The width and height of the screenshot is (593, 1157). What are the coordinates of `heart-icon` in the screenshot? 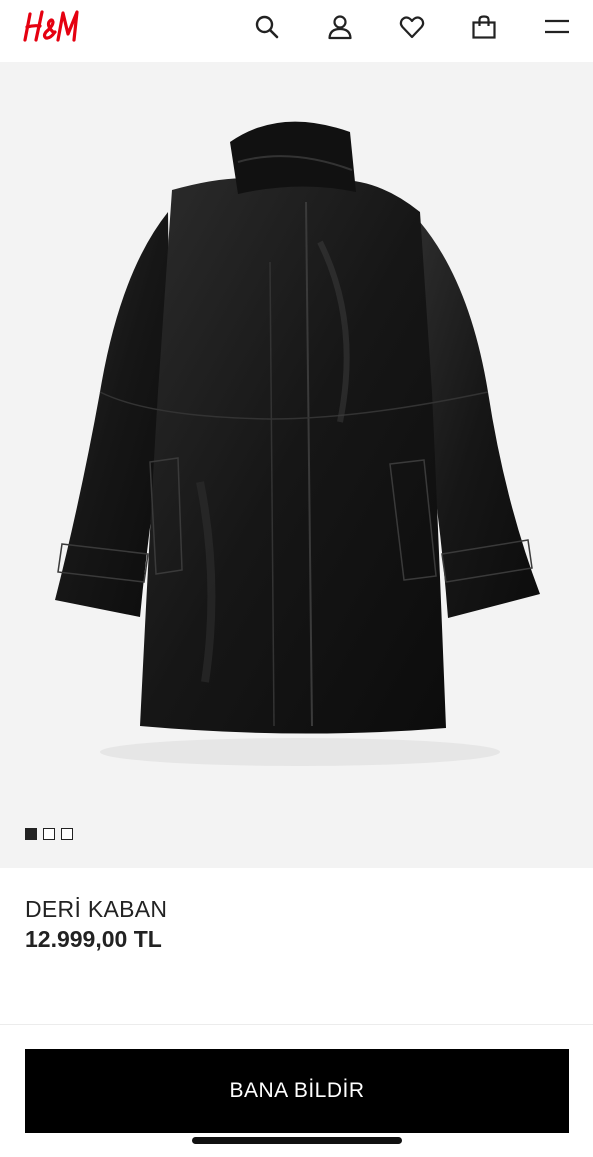 It's located at (412, 27).